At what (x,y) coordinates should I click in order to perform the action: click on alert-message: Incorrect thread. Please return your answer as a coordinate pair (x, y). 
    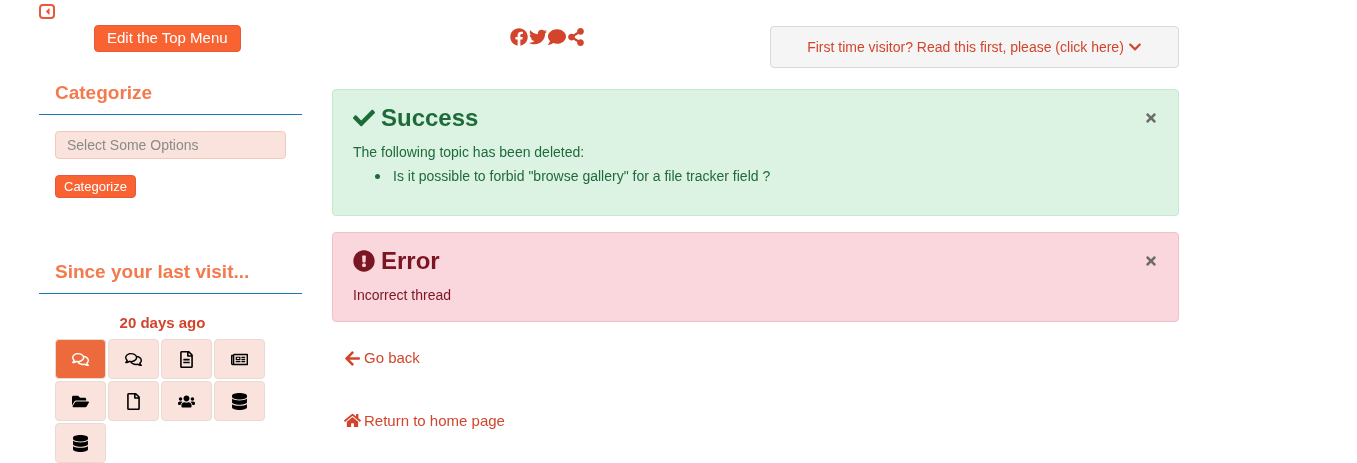
    Looking at the image, I should click on (403, 295).